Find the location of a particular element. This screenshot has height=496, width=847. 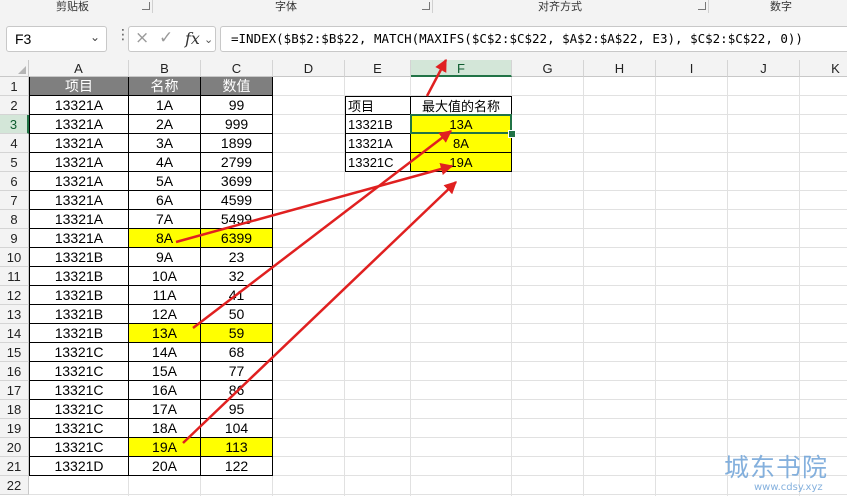

source-cell-name: 16A is located at coordinates (165, 390).